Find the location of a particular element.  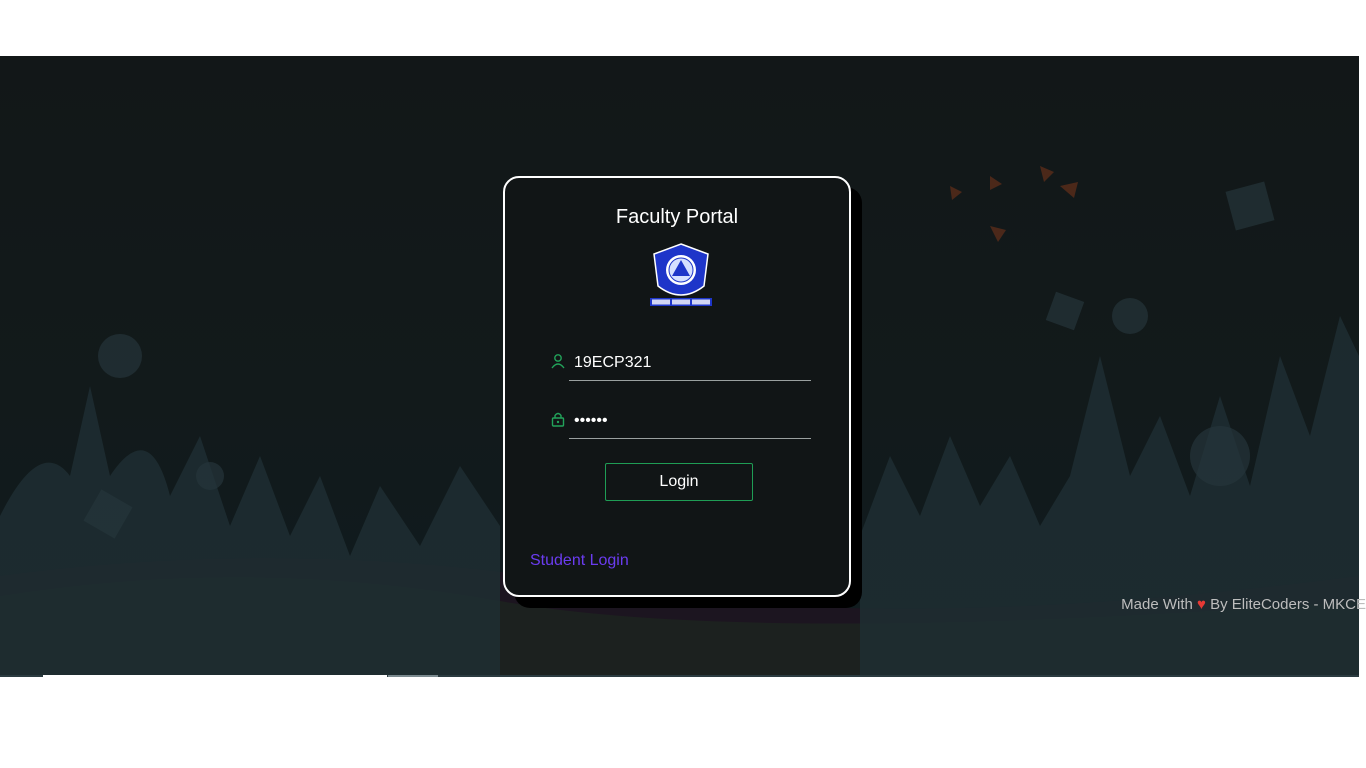

password-field-group is located at coordinates (680, 423).